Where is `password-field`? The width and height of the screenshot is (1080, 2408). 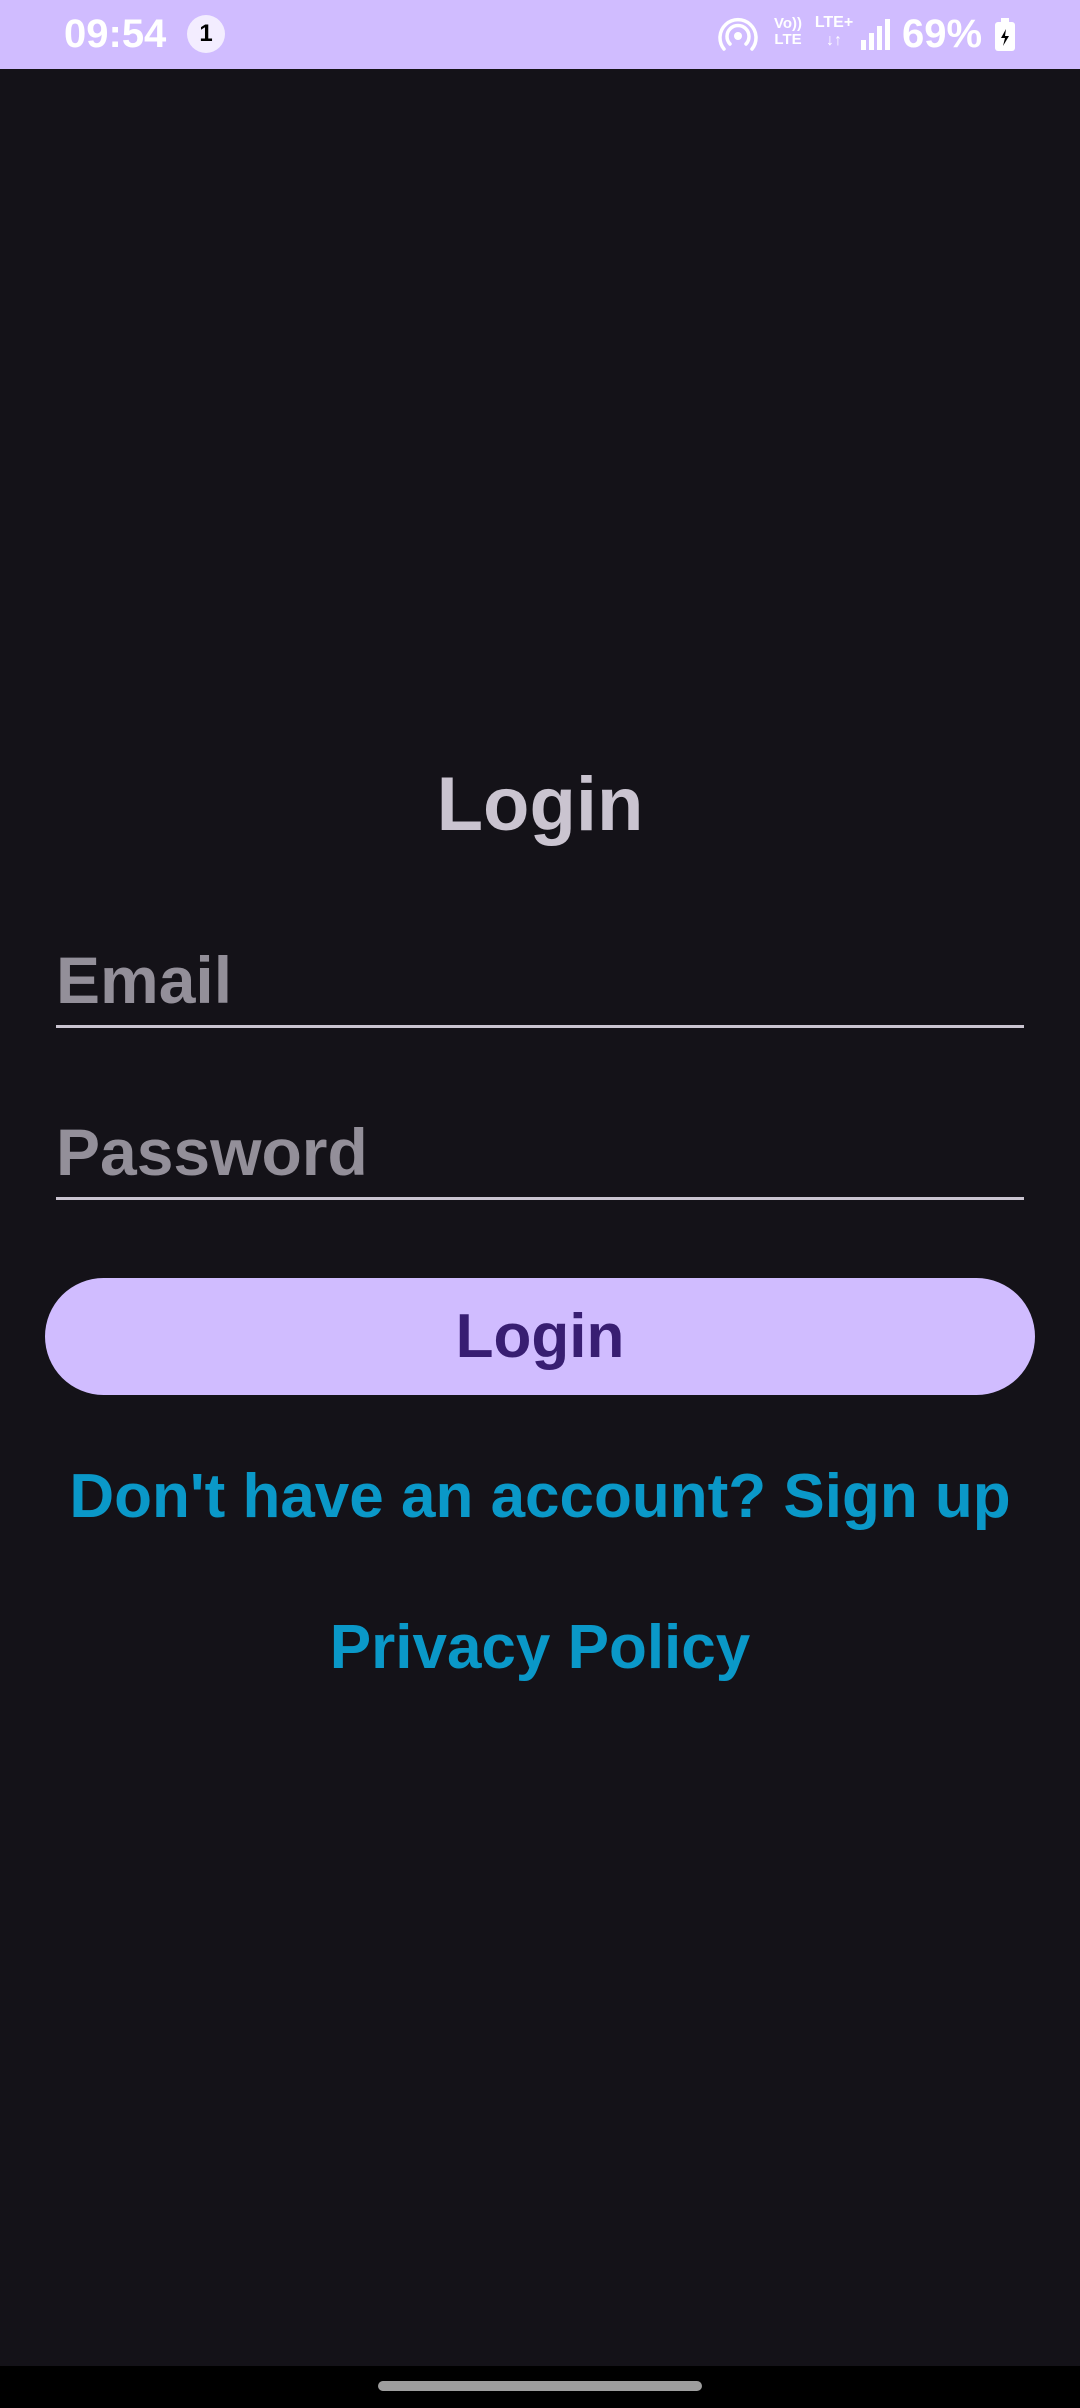 password-field is located at coordinates (540, 1153).